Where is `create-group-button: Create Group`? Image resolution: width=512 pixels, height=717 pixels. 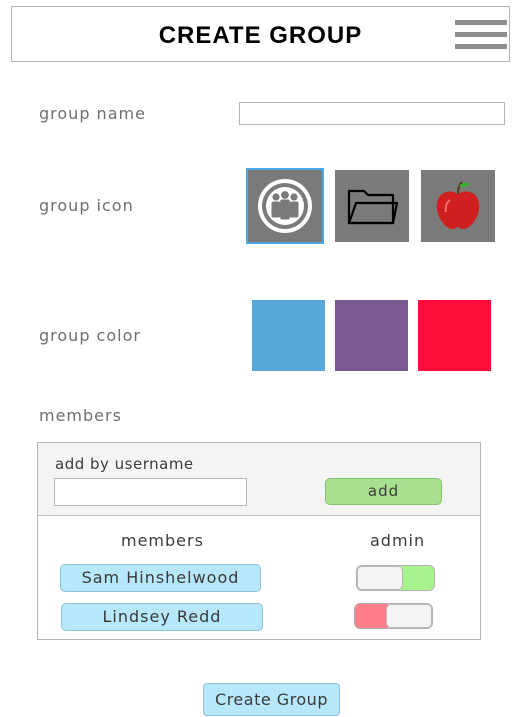
create-group-button: Create Group is located at coordinates (271, 699).